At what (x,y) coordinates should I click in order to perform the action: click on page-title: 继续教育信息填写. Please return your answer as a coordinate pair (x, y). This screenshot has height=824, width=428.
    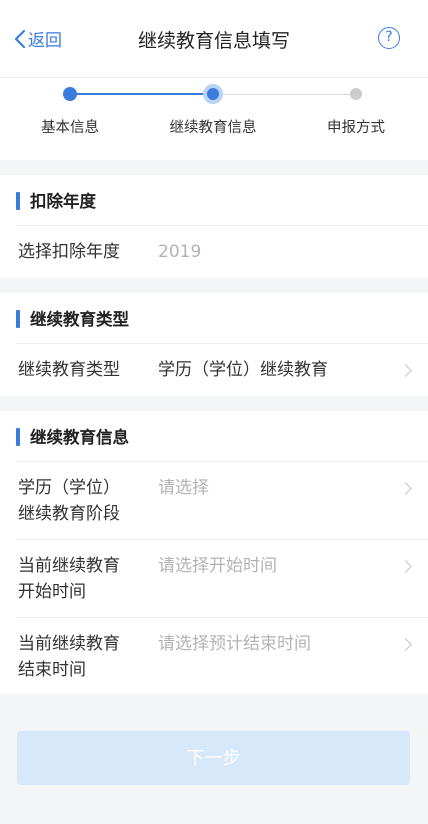
    Looking at the image, I should click on (213, 41).